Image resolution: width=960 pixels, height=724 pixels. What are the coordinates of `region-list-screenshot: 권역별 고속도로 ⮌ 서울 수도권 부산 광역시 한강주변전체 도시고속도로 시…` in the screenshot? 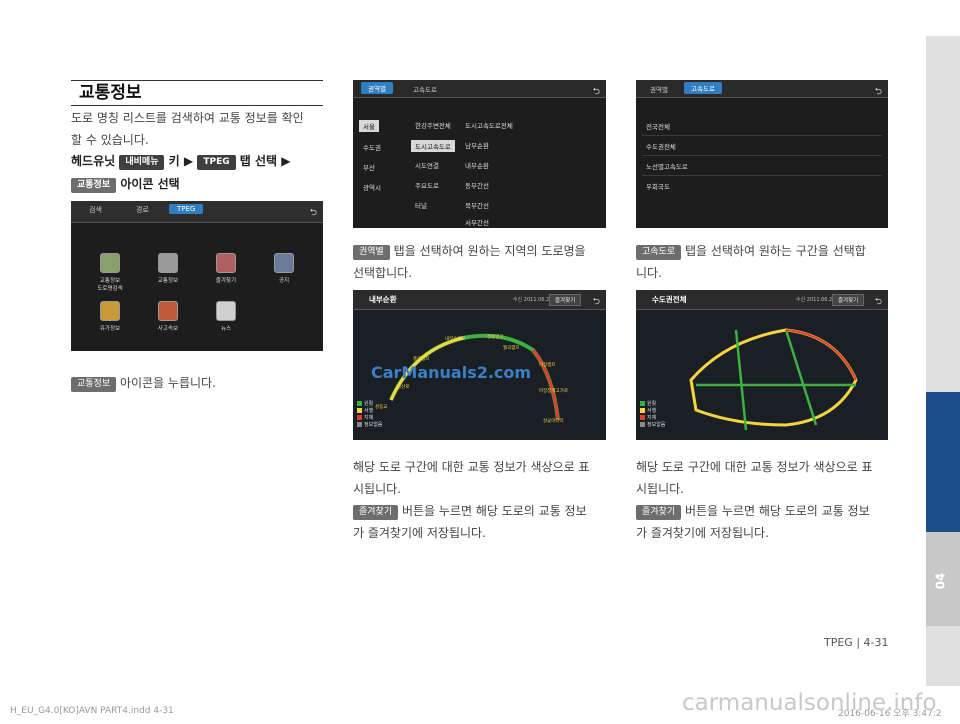 It's located at (479, 154).